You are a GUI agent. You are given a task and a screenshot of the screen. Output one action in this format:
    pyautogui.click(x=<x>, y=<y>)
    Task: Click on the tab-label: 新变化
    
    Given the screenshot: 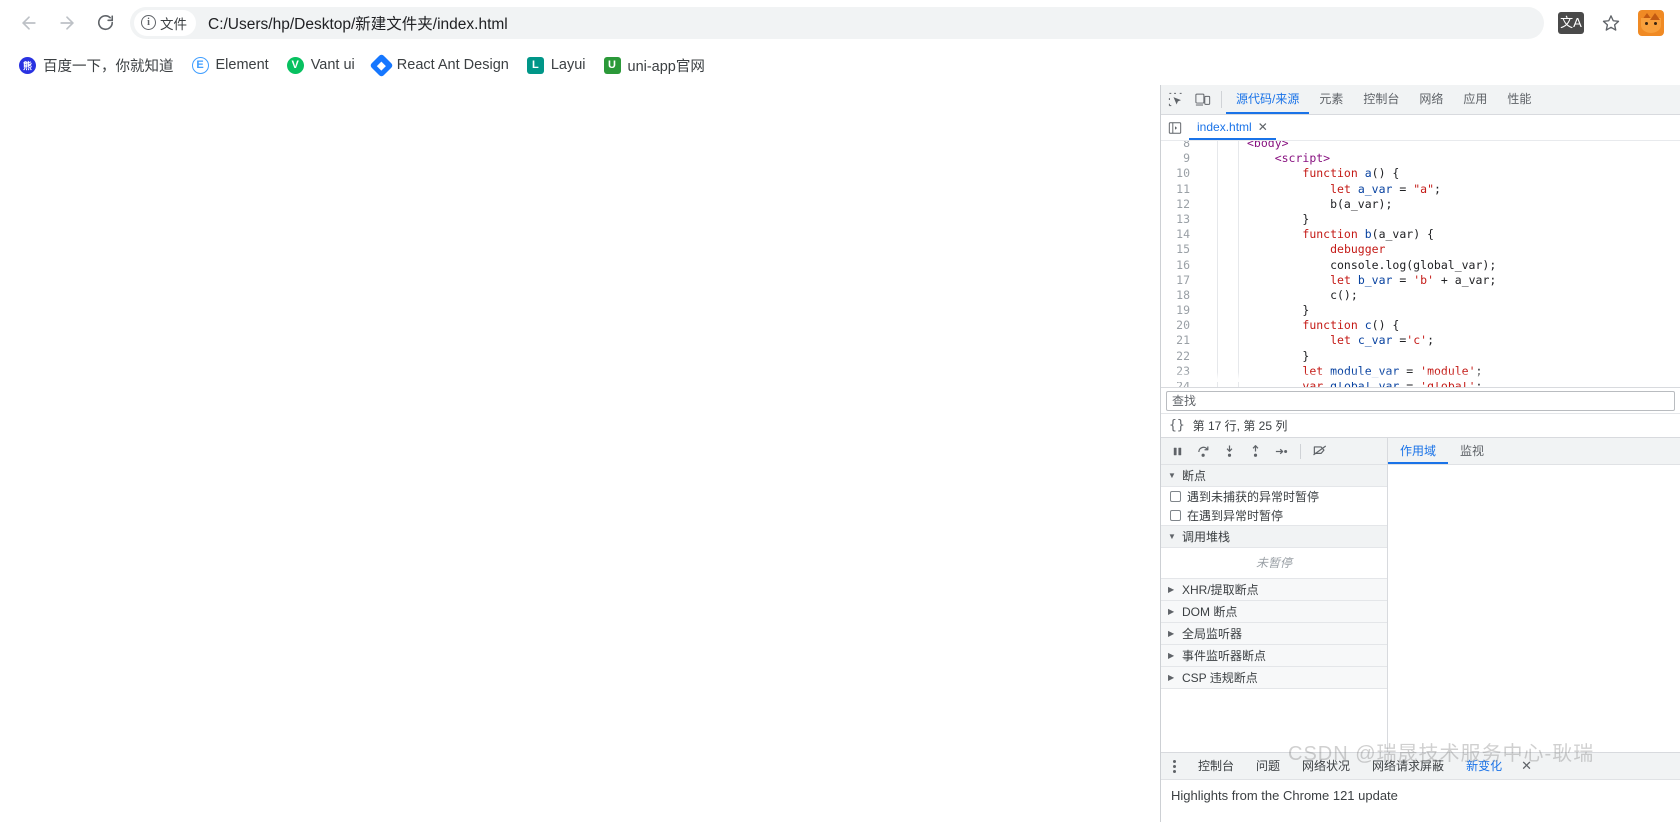 What is the action you would take?
    pyautogui.click(x=1484, y=765)
    